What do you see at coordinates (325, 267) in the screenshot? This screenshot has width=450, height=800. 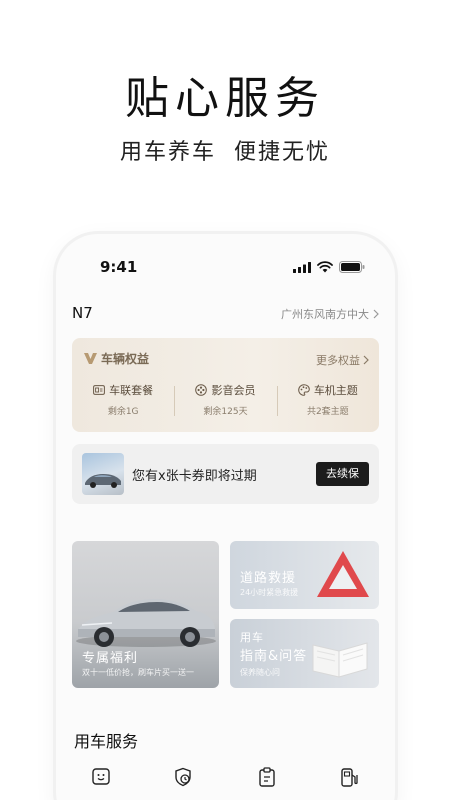 I see `wifi-icon` at bounding box center [325, 267].